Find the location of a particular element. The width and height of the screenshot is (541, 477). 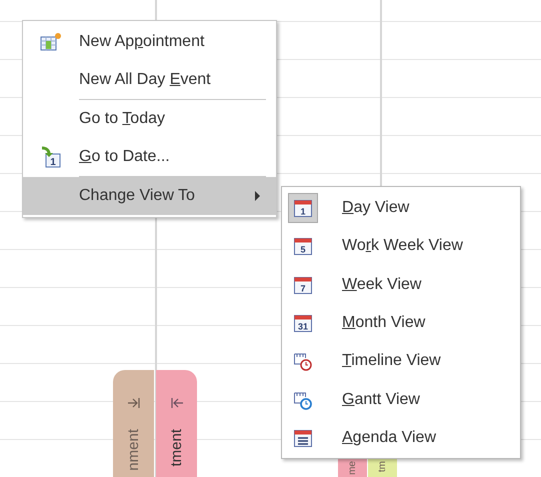

menu-item: Gantt View is located at coordinates (401, 399).